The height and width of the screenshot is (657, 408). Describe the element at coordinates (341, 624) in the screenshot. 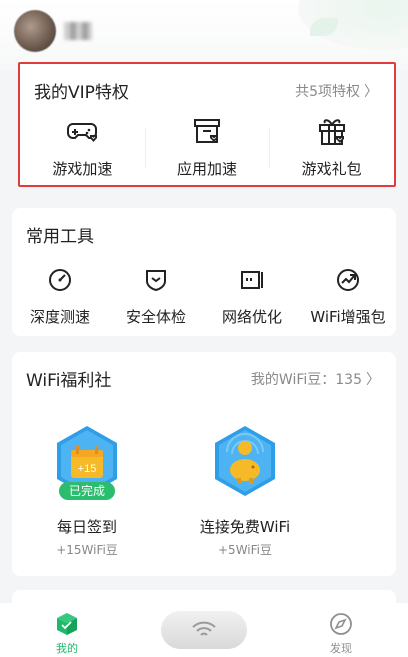

I see `compass-icon` at that location.